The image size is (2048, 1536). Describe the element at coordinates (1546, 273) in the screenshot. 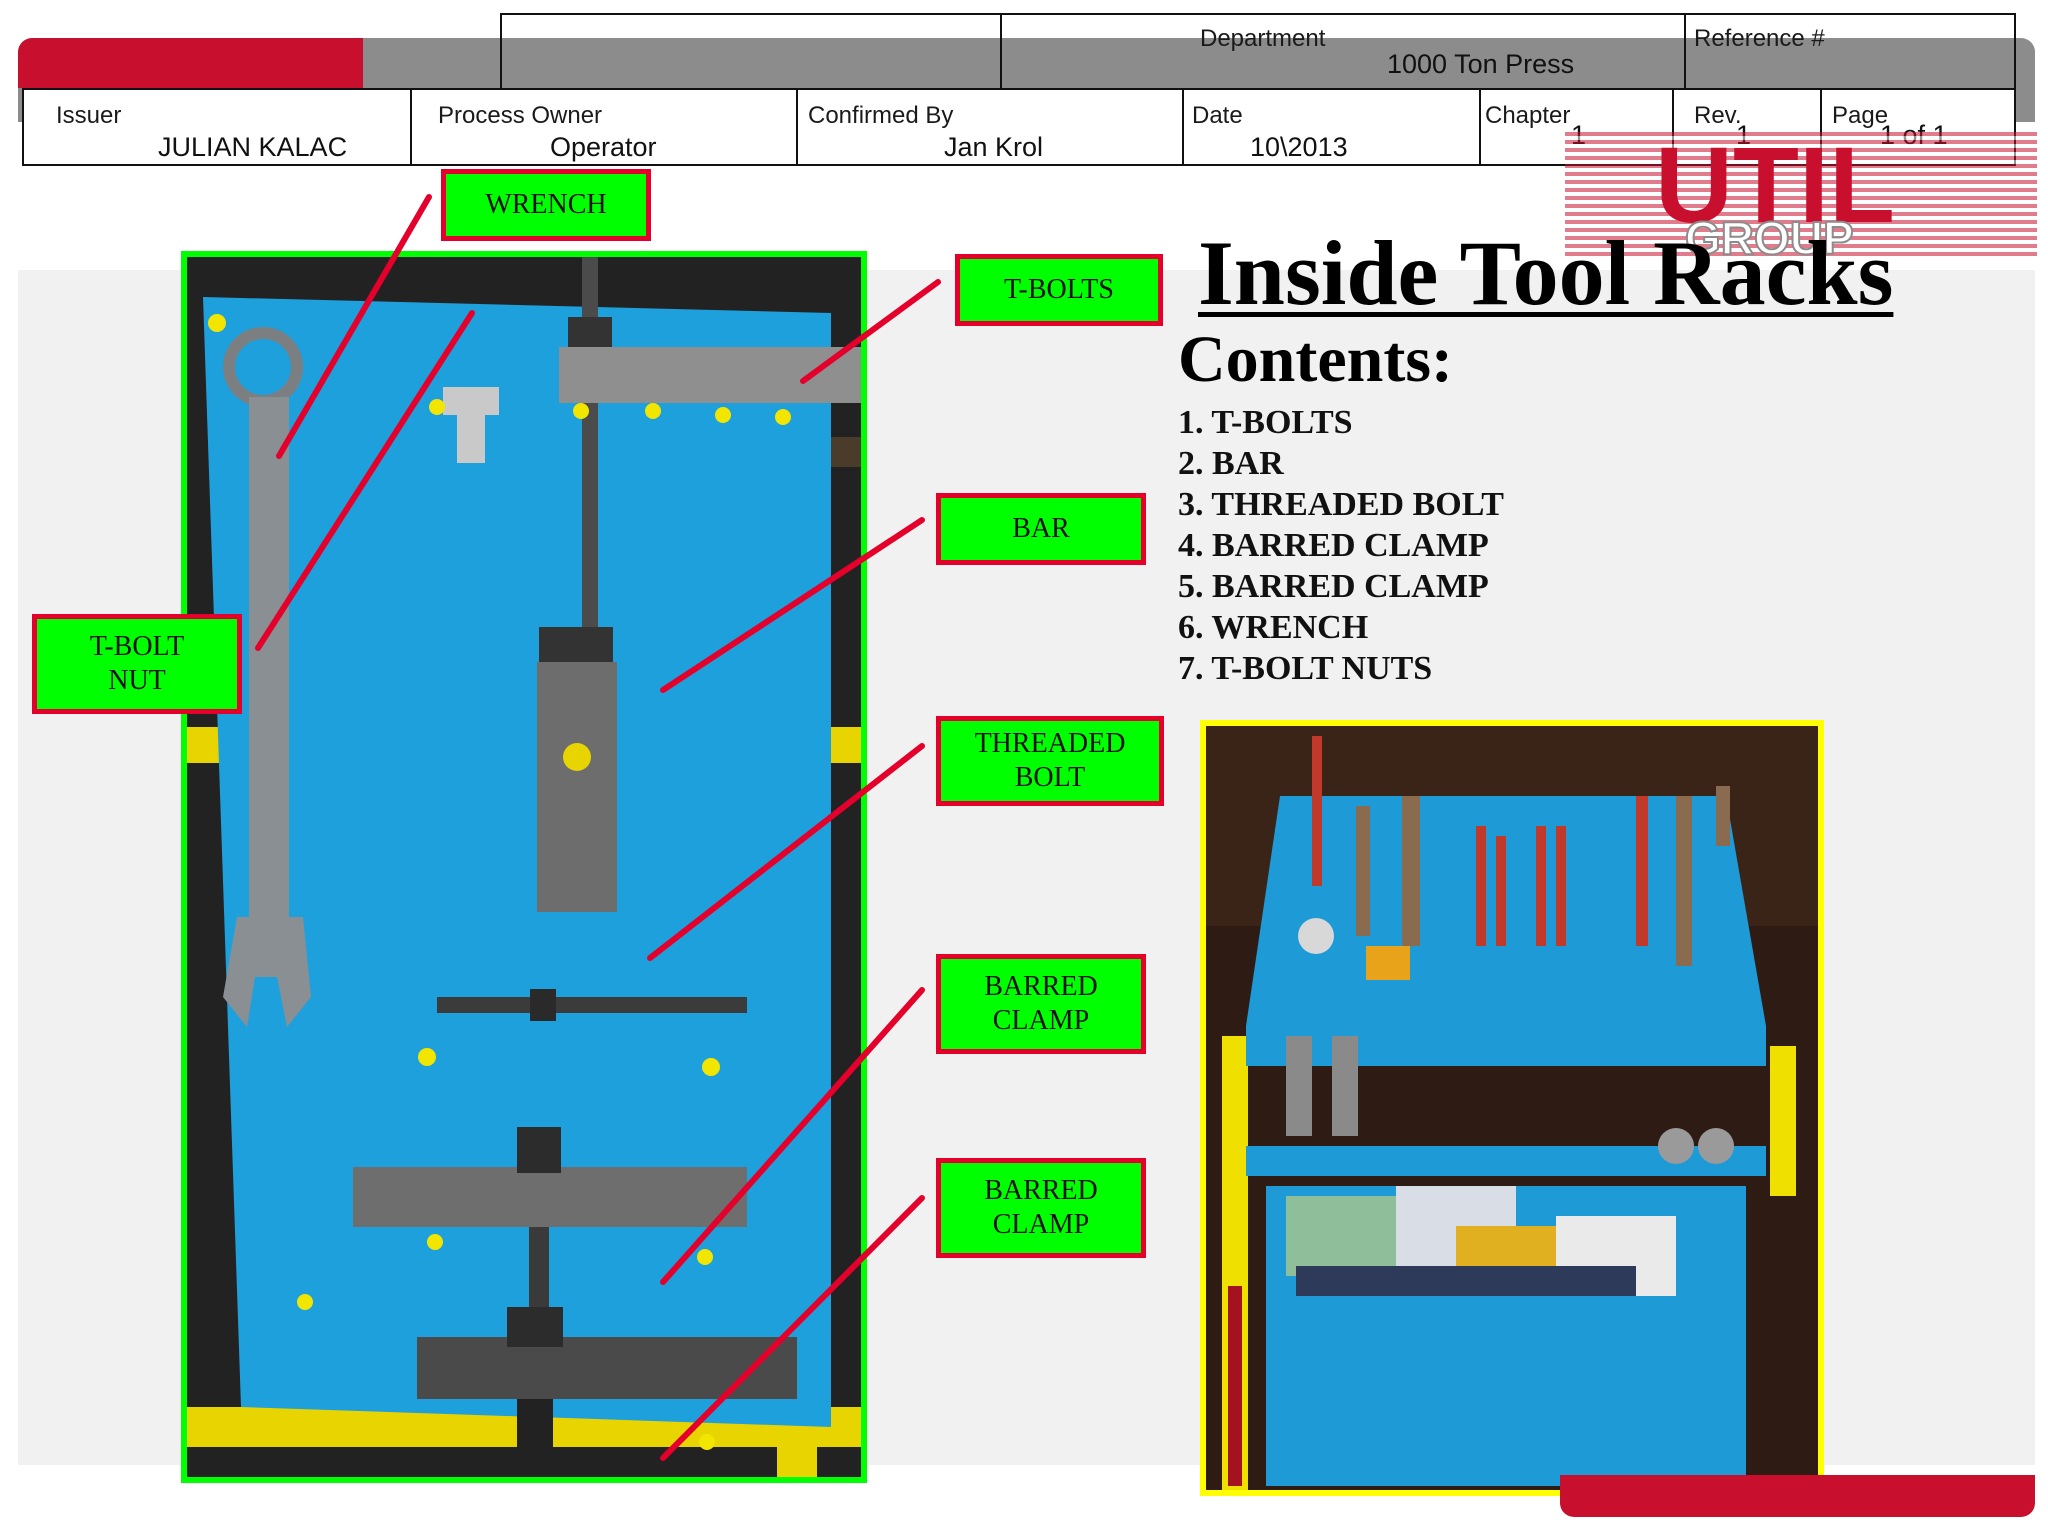

I see `page-title: Inside Tool Racks` at that location.